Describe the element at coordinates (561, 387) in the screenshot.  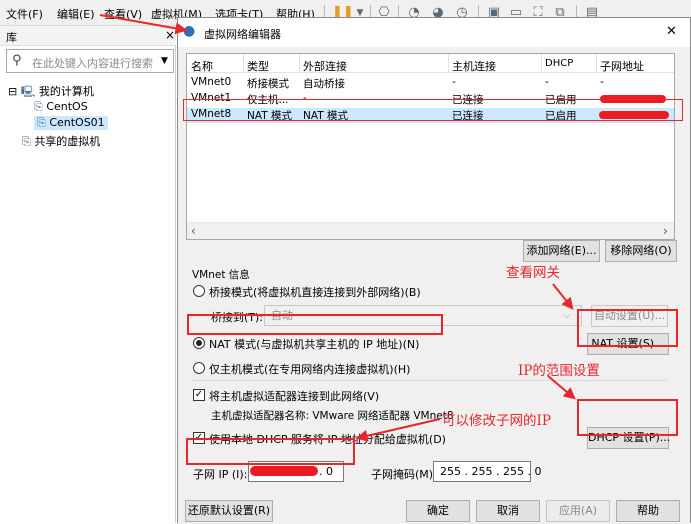
I see `arrow-to-dhcp-settings` at that location.